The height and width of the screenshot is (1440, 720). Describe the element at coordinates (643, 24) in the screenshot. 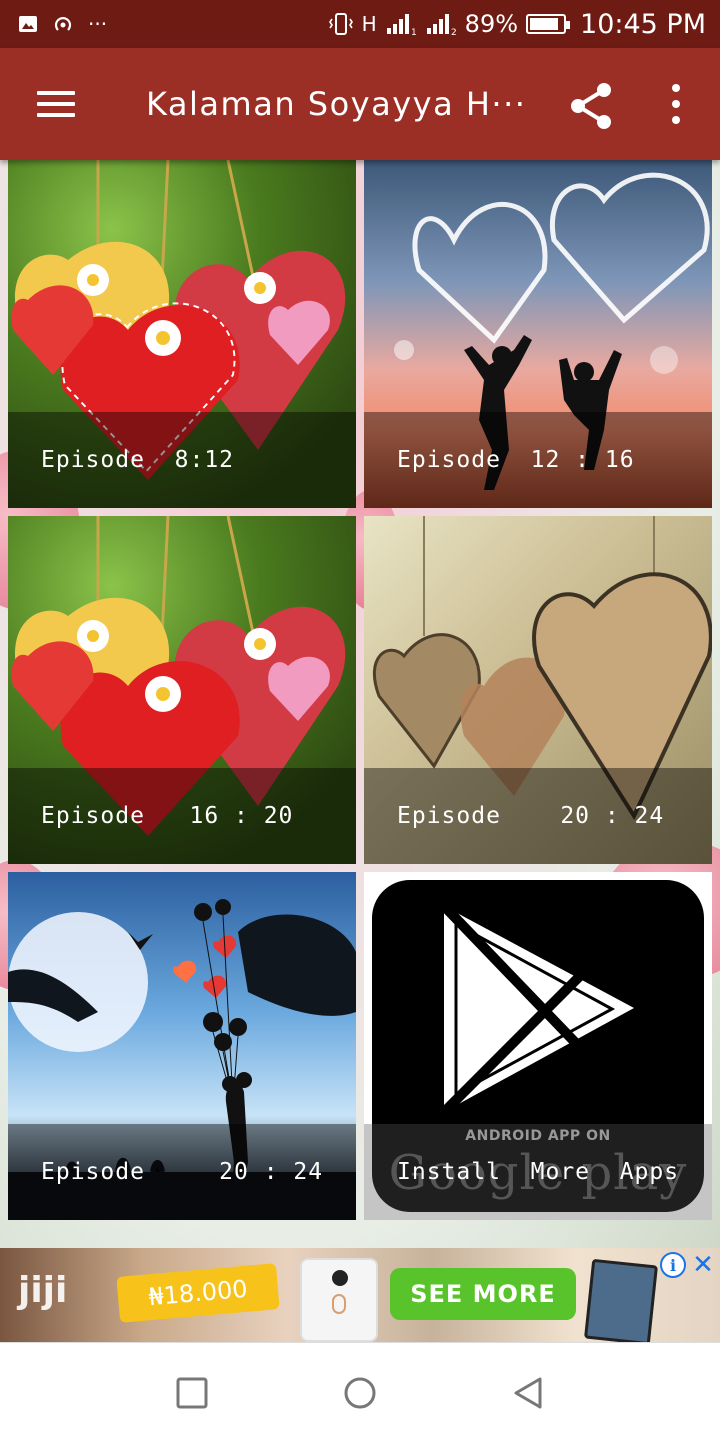

I see `clock: 10:45 PM` at that location.